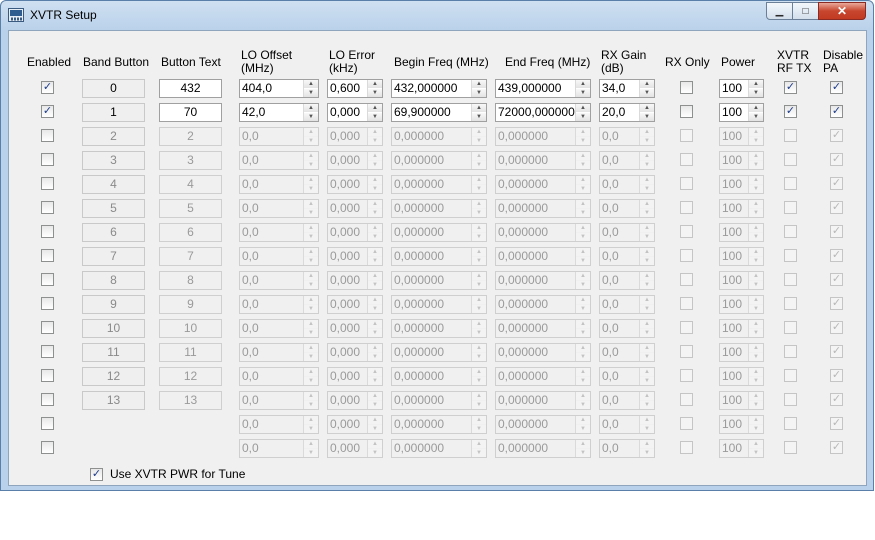 The image size is (875, 540). What do you see at coordinates (190, 208) in the screenshot?
I see `button-text-input: 5` at bounding box center [190, 208].